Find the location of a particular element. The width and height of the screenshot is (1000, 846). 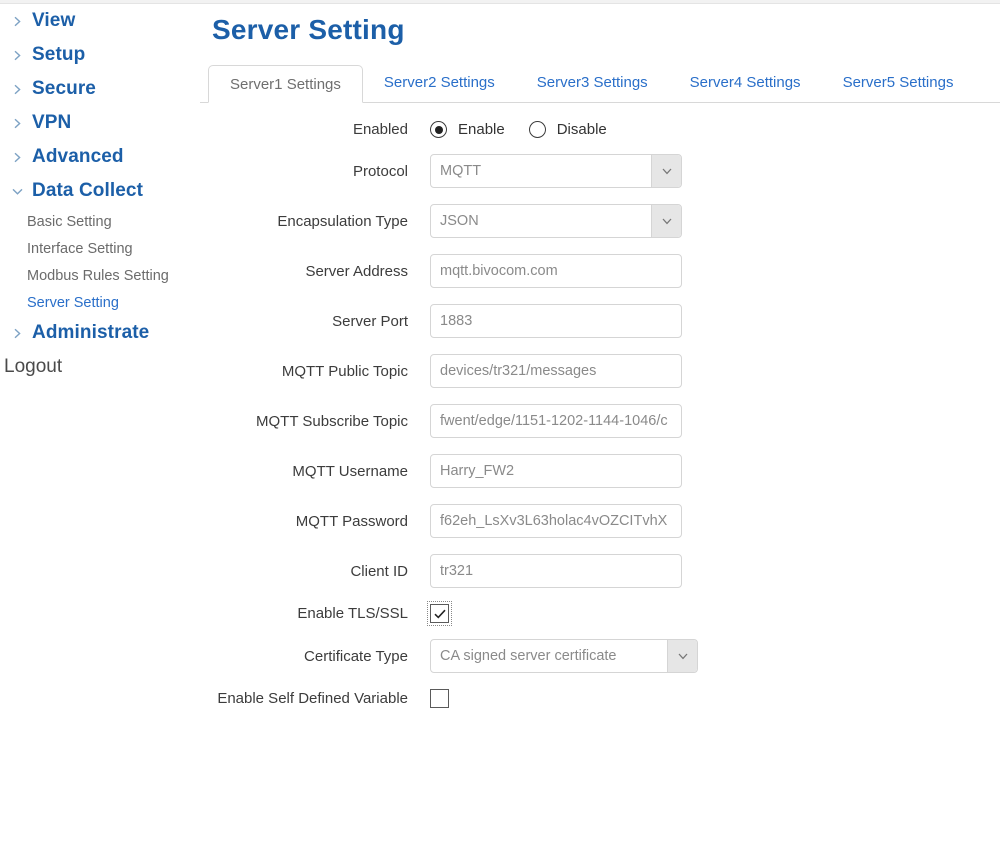

server-port-label: Server Port is located at coordinates (370, 321).